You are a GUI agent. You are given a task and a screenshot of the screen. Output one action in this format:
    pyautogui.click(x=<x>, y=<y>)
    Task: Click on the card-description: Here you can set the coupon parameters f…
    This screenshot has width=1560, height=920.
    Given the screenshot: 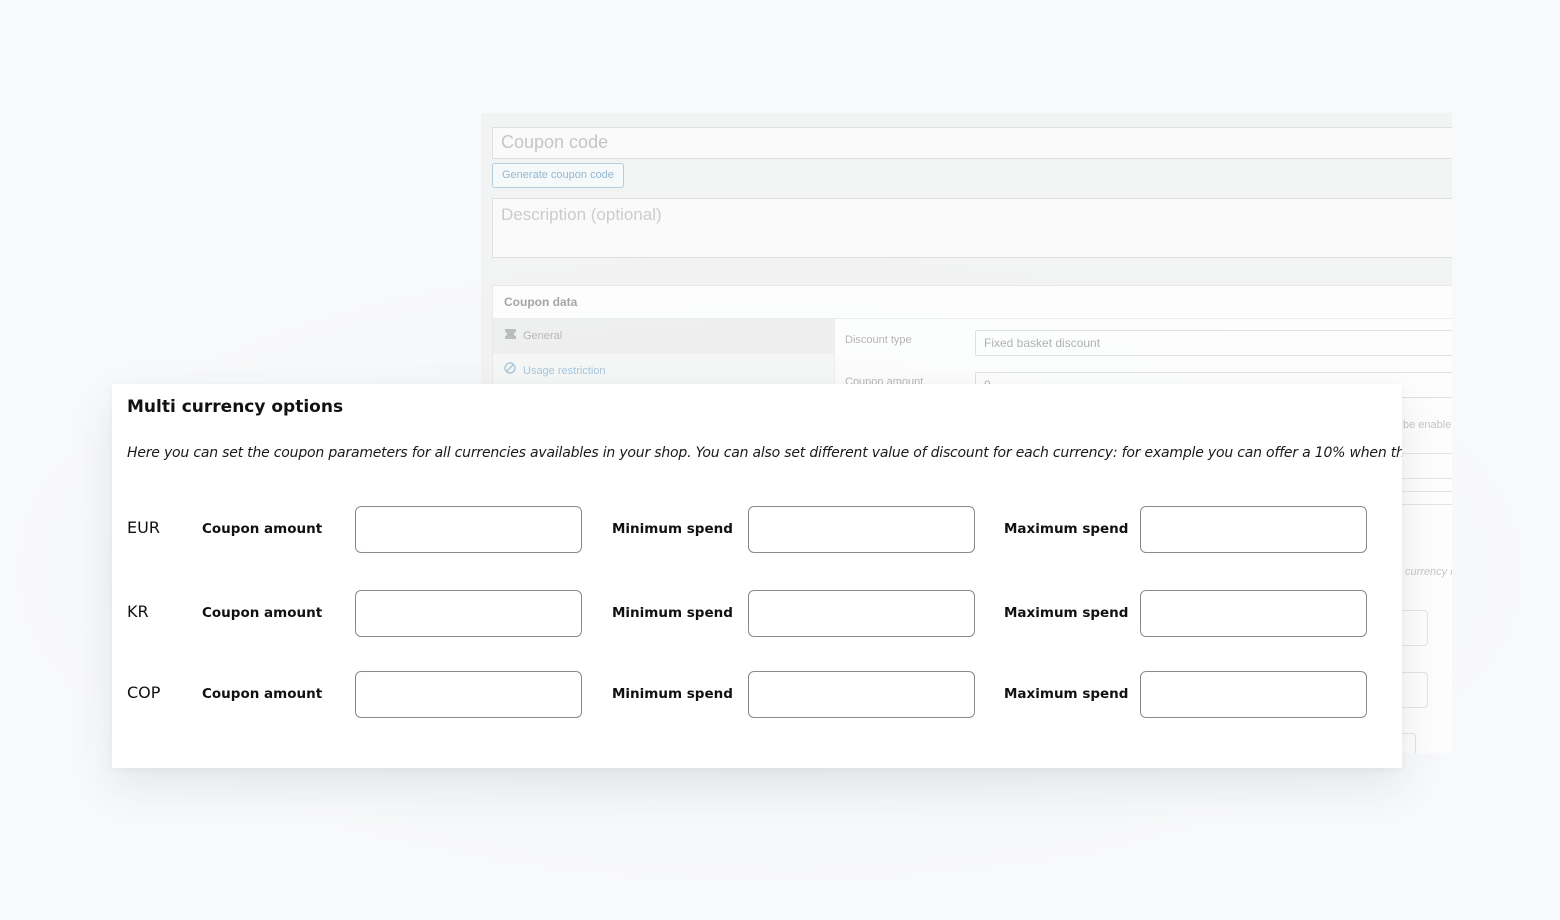 What is the action you would take?
    pyautogui.click(x=764, y=453)
    